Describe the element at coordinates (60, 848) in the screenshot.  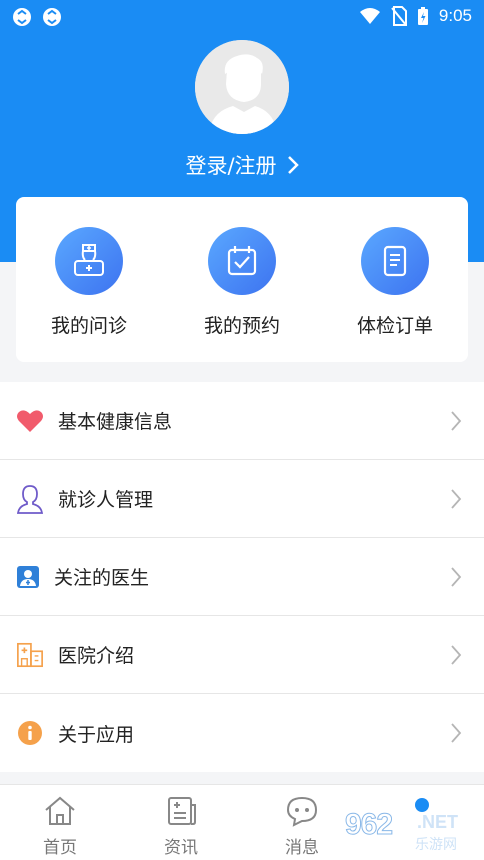
I see `tab-label: 首页` at that location.